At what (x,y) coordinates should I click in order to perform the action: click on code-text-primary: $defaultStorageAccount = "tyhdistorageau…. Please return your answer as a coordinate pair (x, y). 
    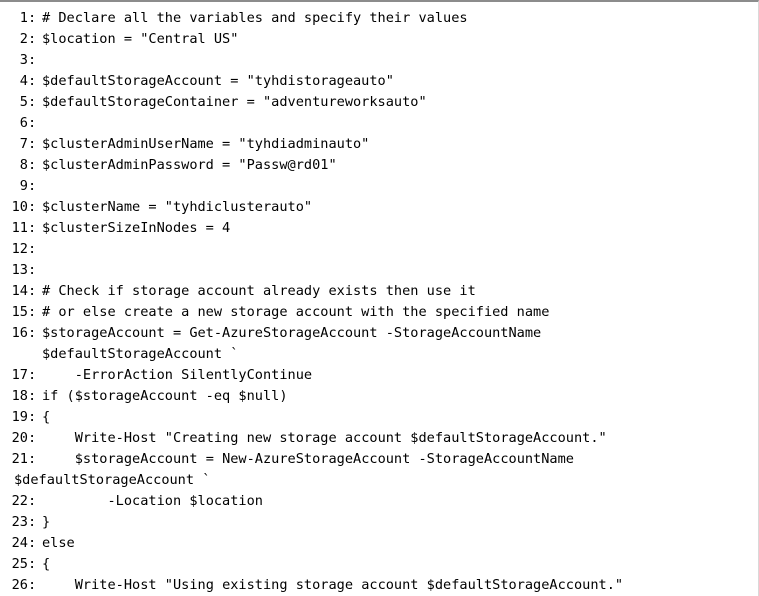
    Looking at the image, I should click on (218, 81).